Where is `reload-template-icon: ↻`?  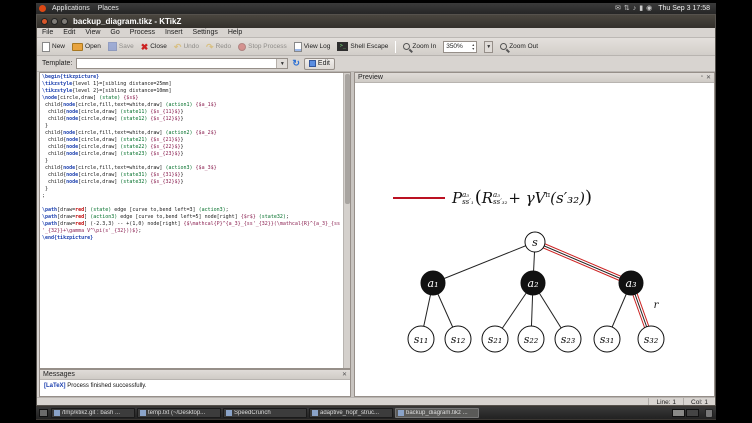 reload-template-icon: ↻ is located at coordinates (296, 63).